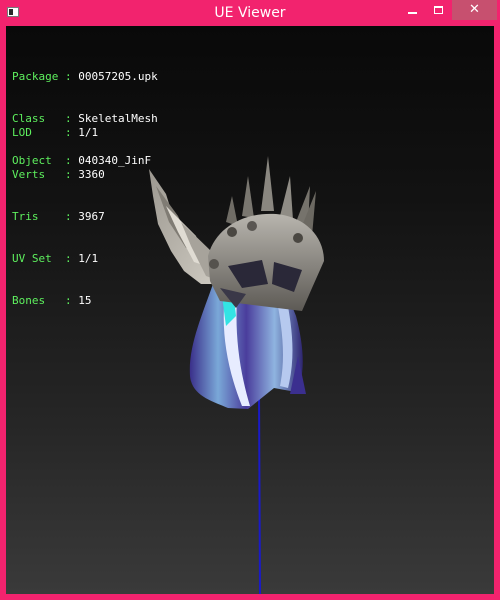 Image resolution: width=500 pixels, height=600 pixels. I want to click on package-label: Package, so click(35, 76).